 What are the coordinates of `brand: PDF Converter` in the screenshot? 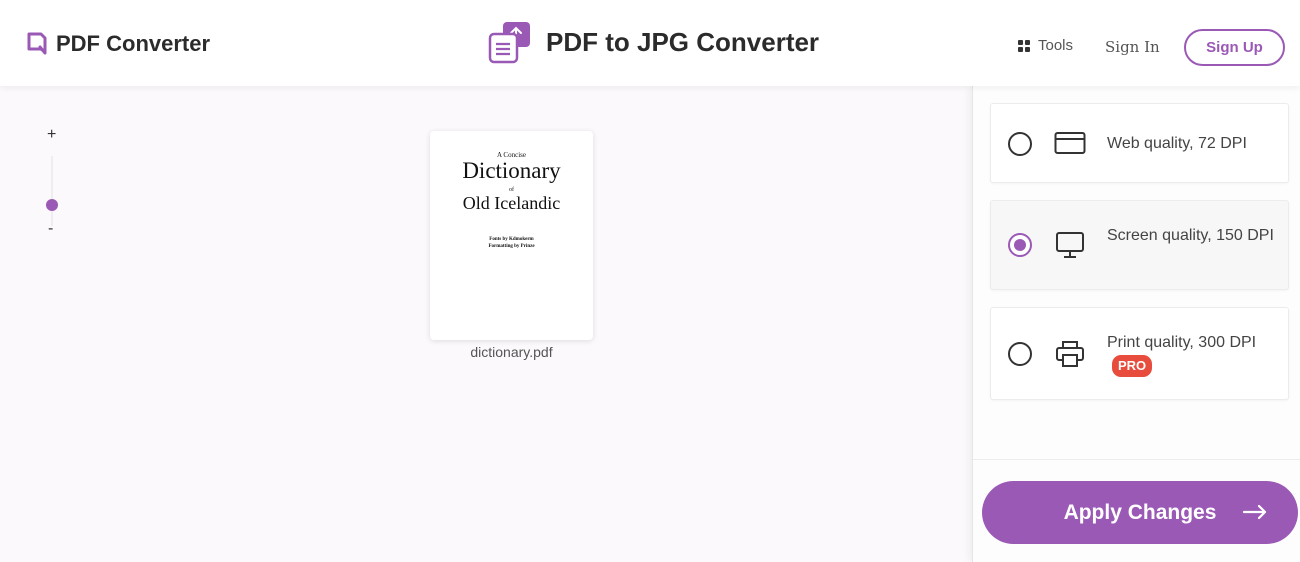 It's located at (118, 44).